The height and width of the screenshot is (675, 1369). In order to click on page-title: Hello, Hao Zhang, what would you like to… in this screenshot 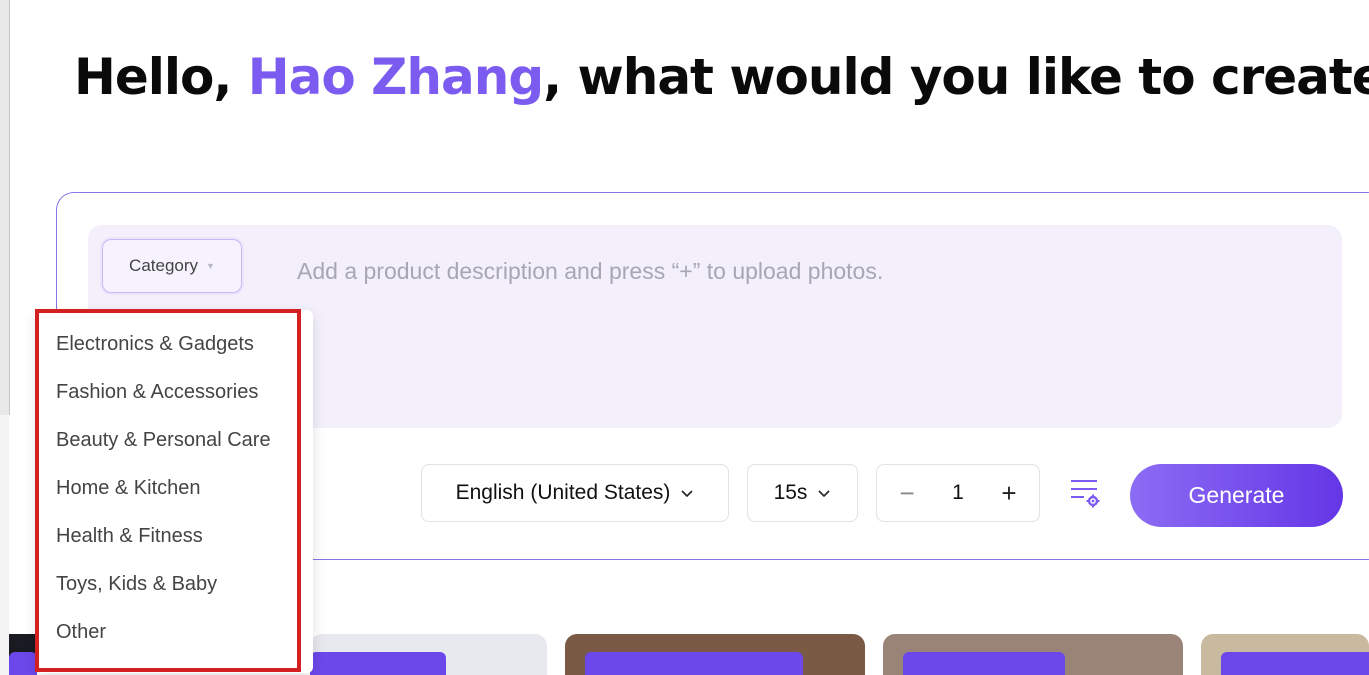, I will do `click(721, 77)`.